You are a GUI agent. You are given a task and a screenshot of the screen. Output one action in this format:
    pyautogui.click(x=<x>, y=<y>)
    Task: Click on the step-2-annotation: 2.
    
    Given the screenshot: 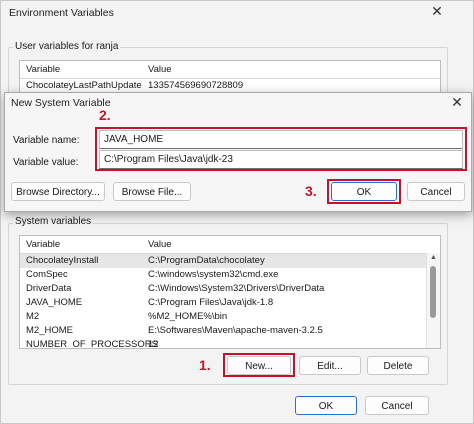 What is the action you would take?
    pyautogui.click(x=105, y=115)
    